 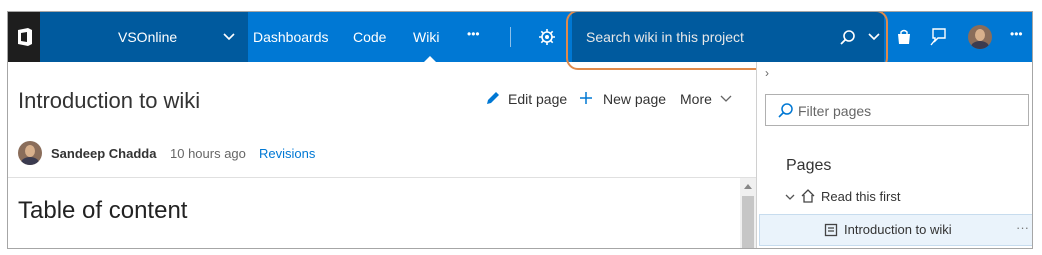 I want to click on new-page-button: New page, so click(x=634, y=99).